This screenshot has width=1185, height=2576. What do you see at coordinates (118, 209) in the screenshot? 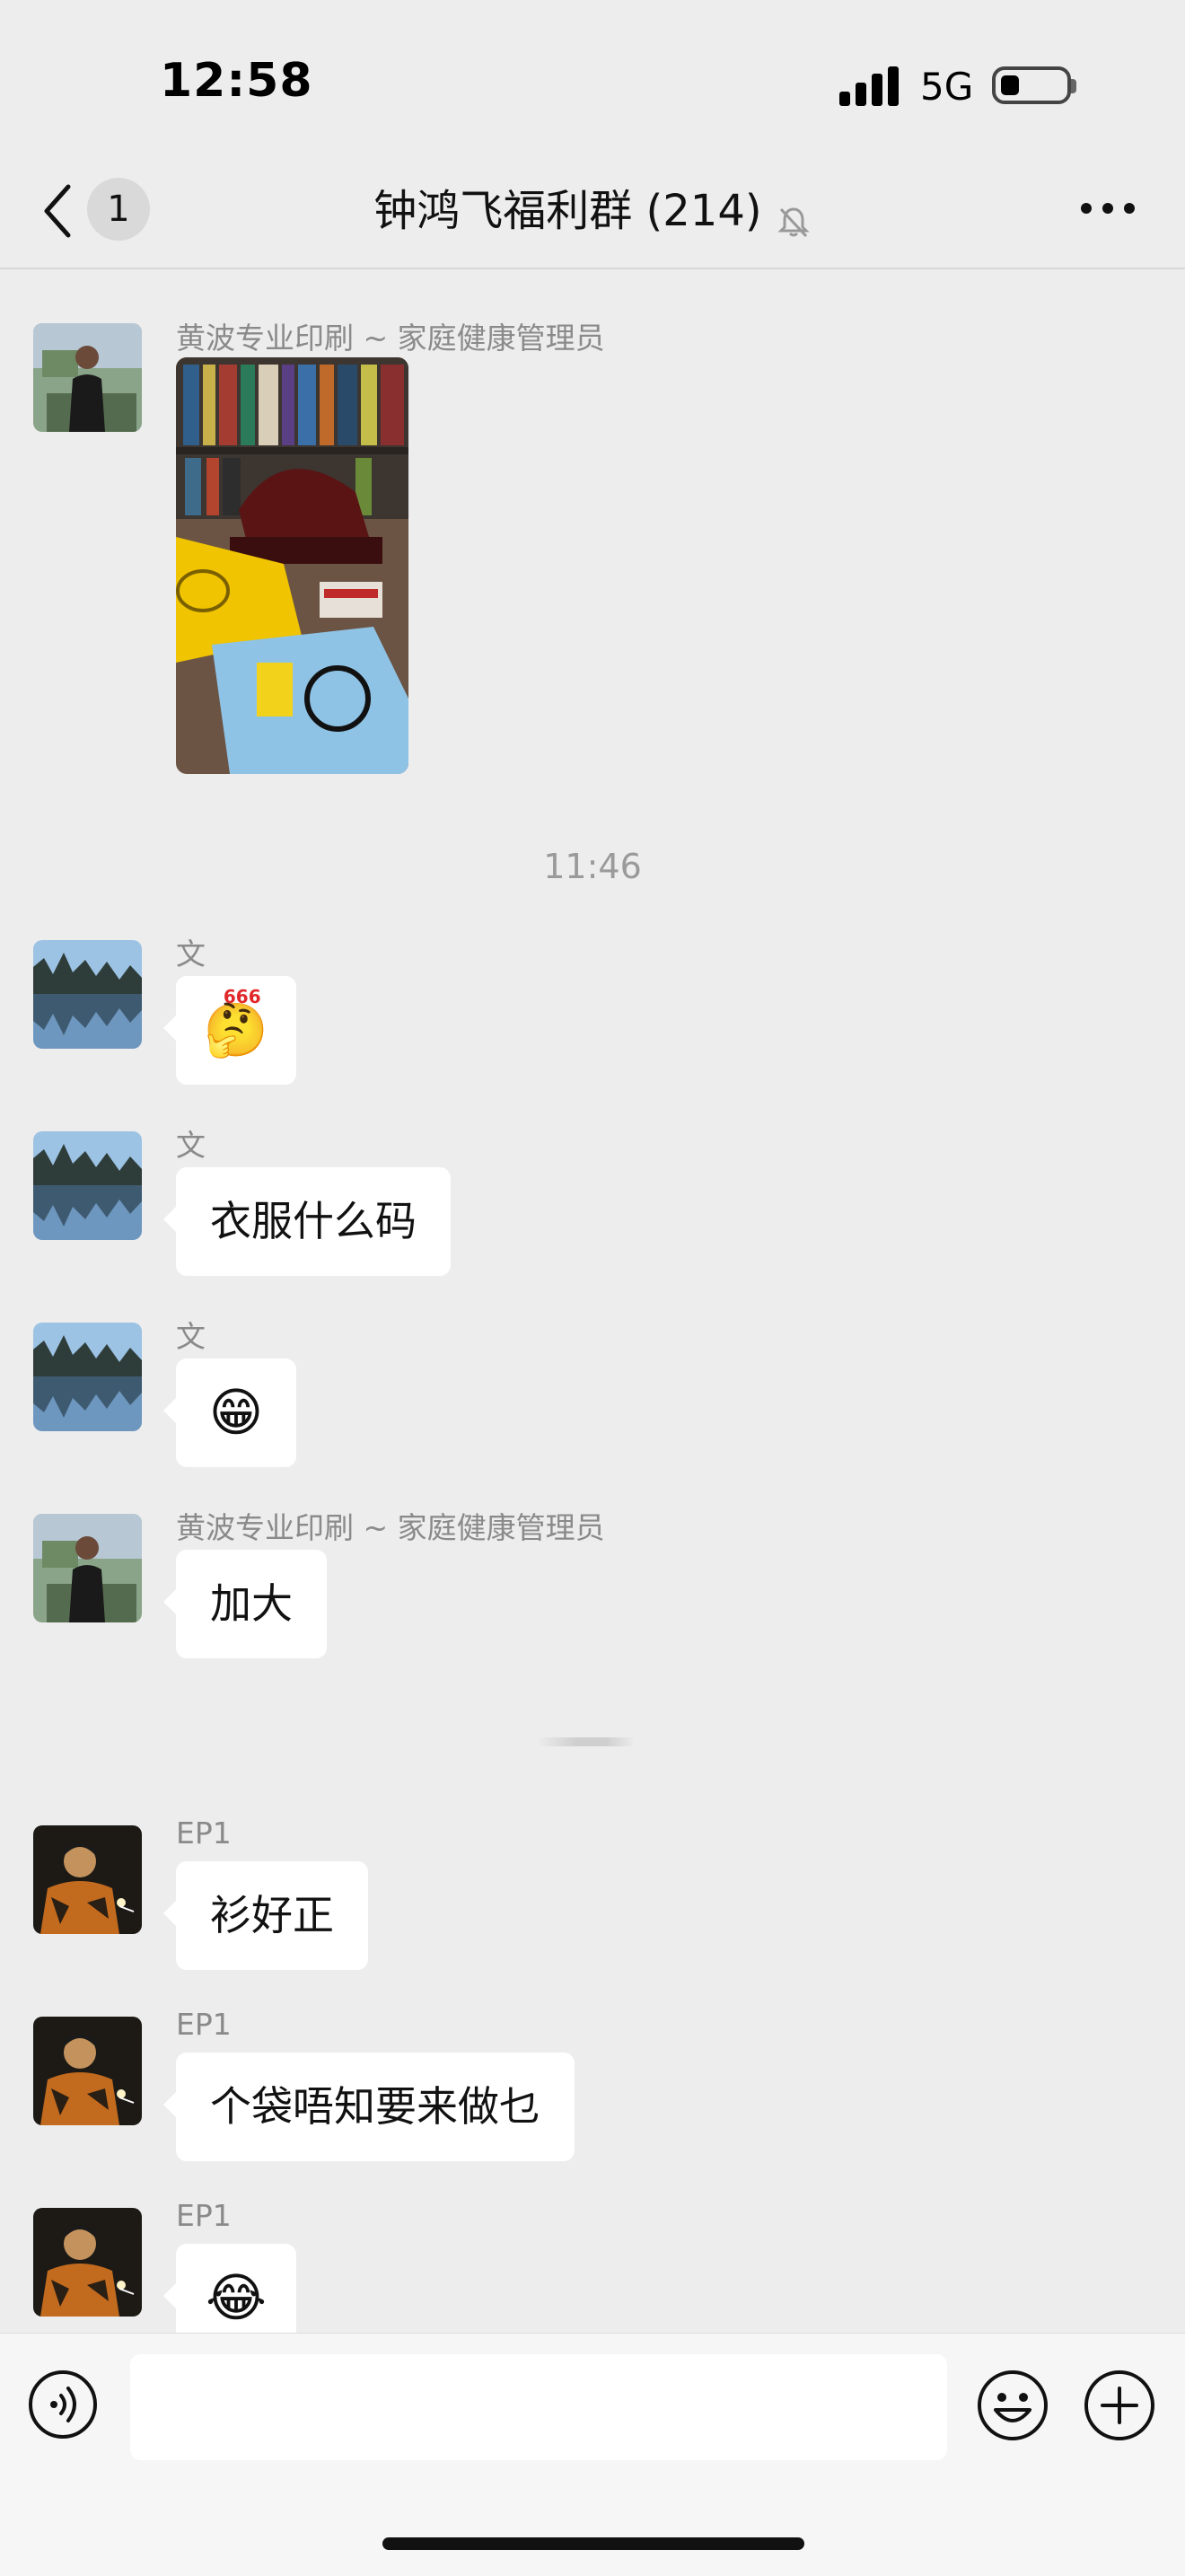
I see `unread-count-badge: 1` at bounding box center [118, 209].